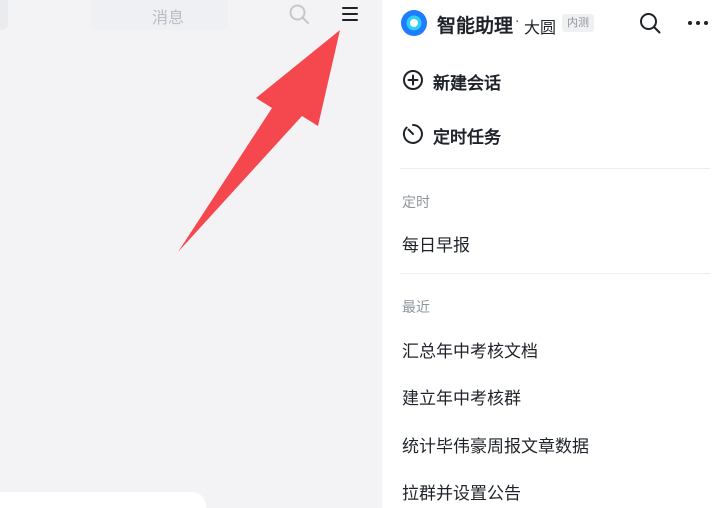  I want to click on timer-icon, so click(412, 134).